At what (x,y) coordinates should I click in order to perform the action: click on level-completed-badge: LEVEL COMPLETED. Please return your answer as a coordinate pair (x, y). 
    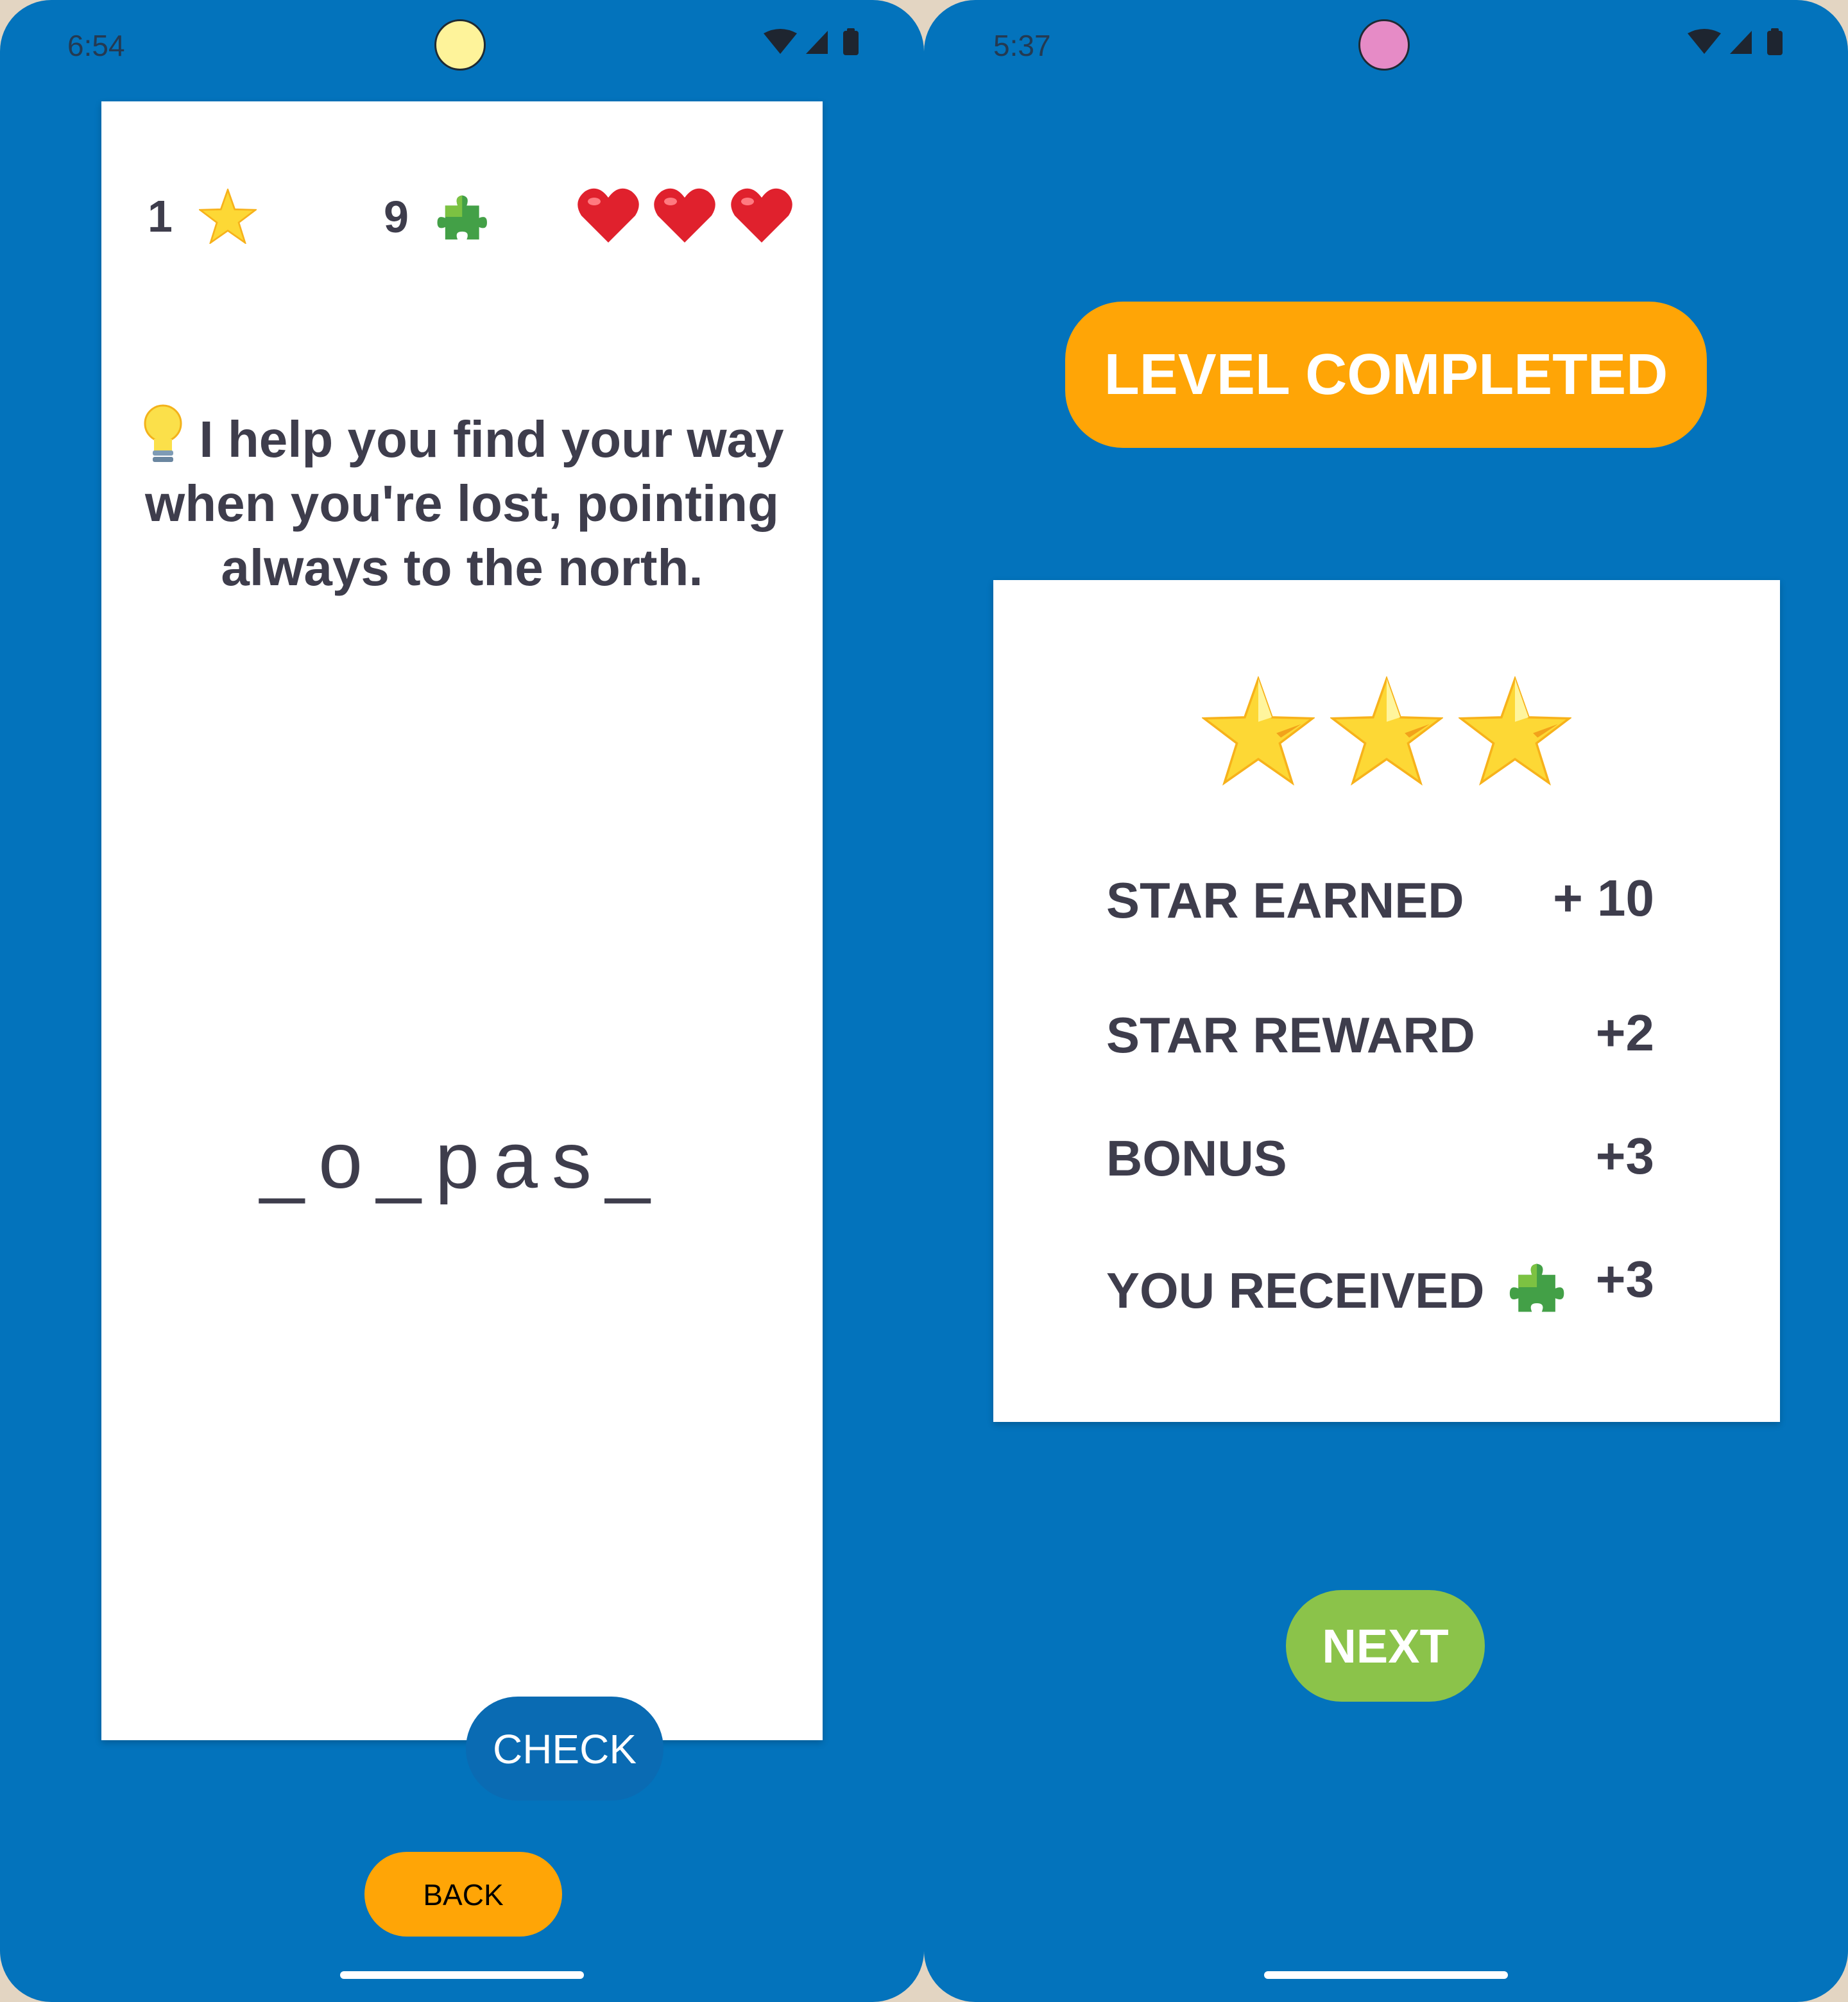
    Looking at the image, I should click on (1386, 375).